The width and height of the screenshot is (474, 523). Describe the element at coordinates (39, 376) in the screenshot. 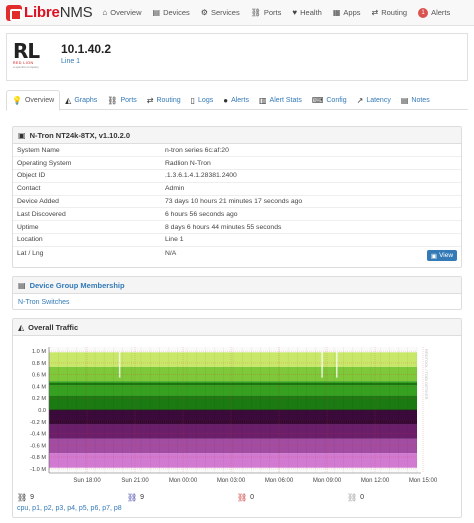

I see `y-tick-label: 0.6 M` at that location.